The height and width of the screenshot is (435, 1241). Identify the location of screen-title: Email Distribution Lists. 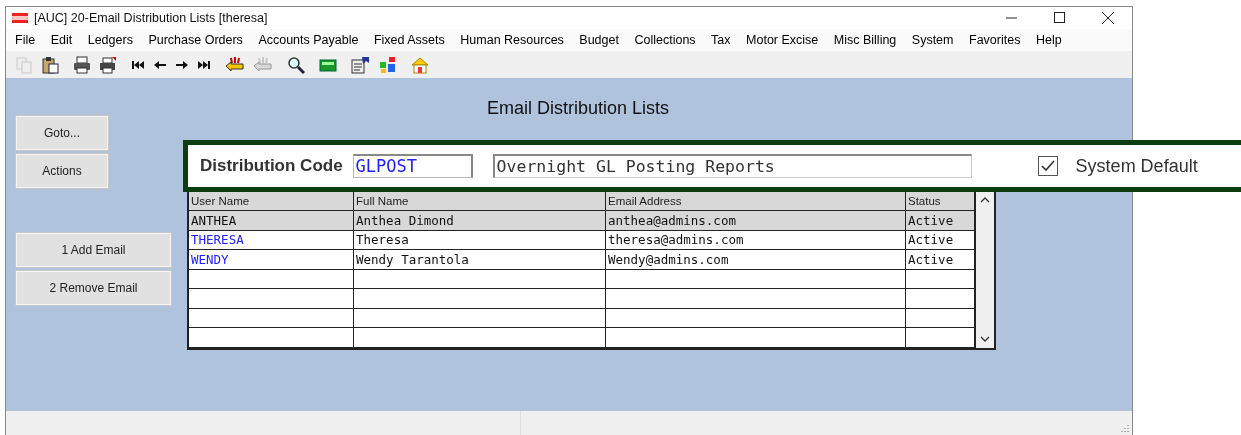
(578, 108).